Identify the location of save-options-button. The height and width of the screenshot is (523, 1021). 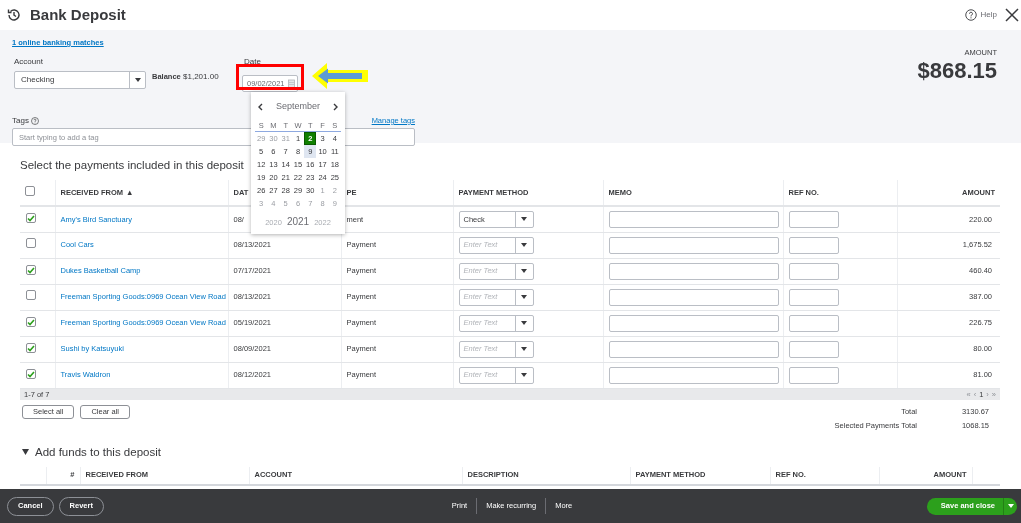
(1010, 506).